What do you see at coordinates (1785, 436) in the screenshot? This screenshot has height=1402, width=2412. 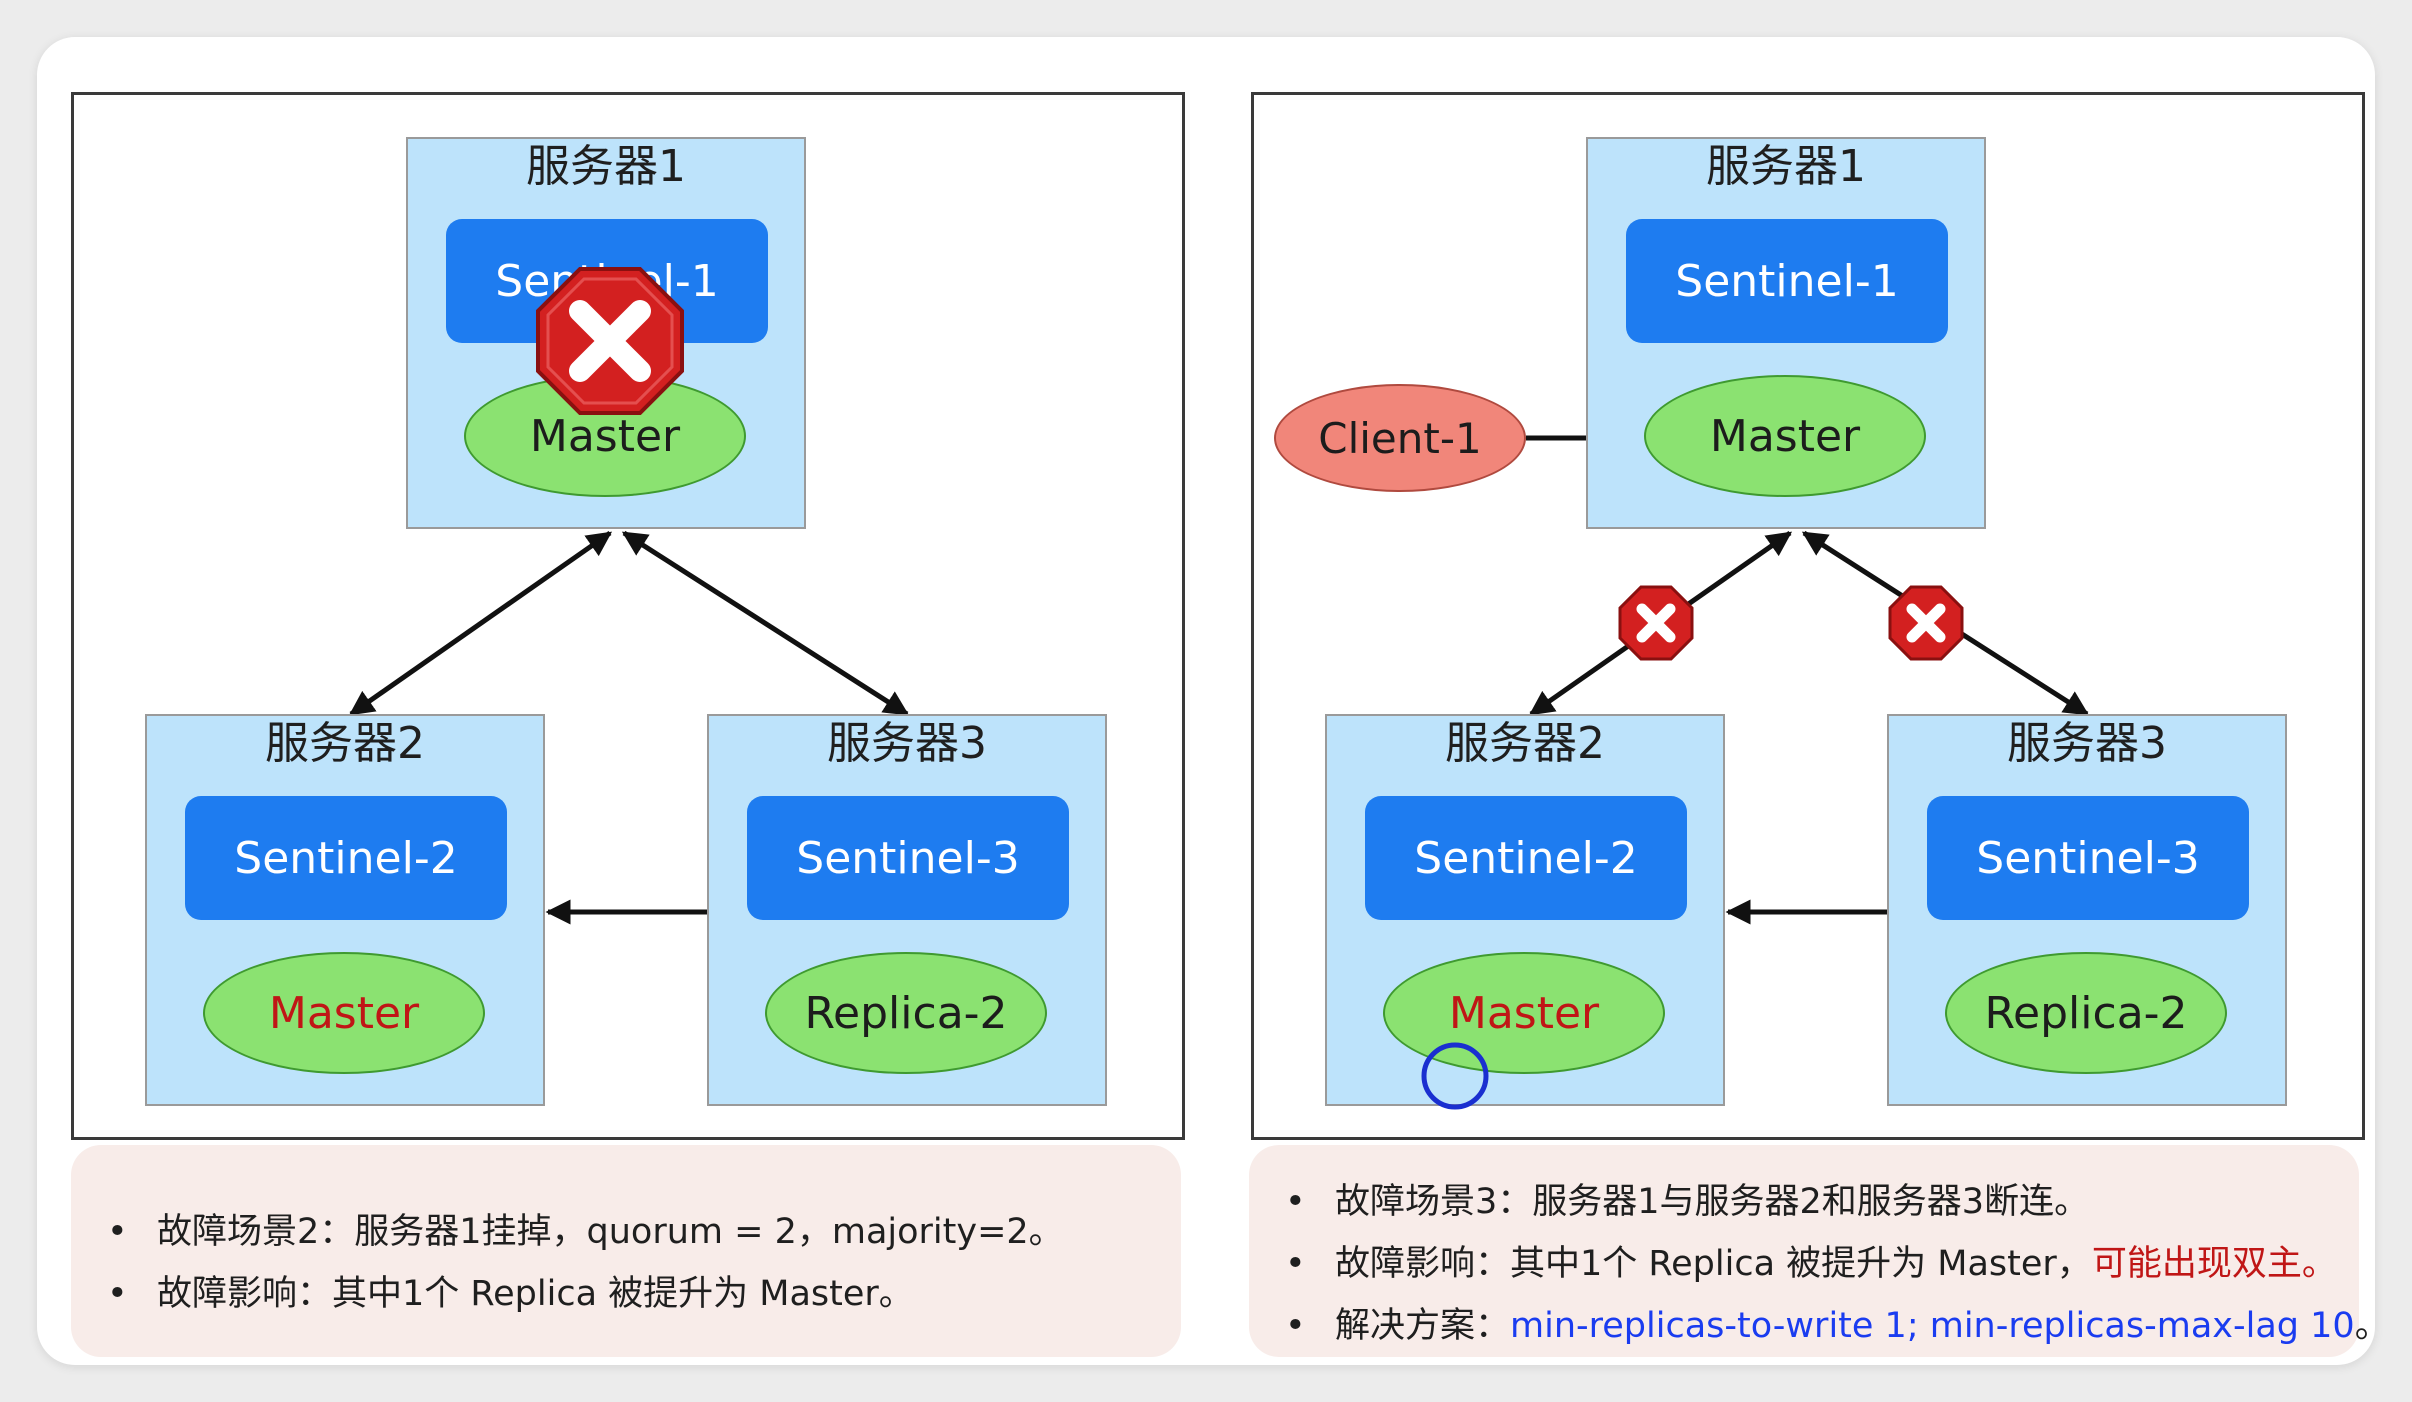 I see `master-node: Master` at bounding box center [1785, 436].